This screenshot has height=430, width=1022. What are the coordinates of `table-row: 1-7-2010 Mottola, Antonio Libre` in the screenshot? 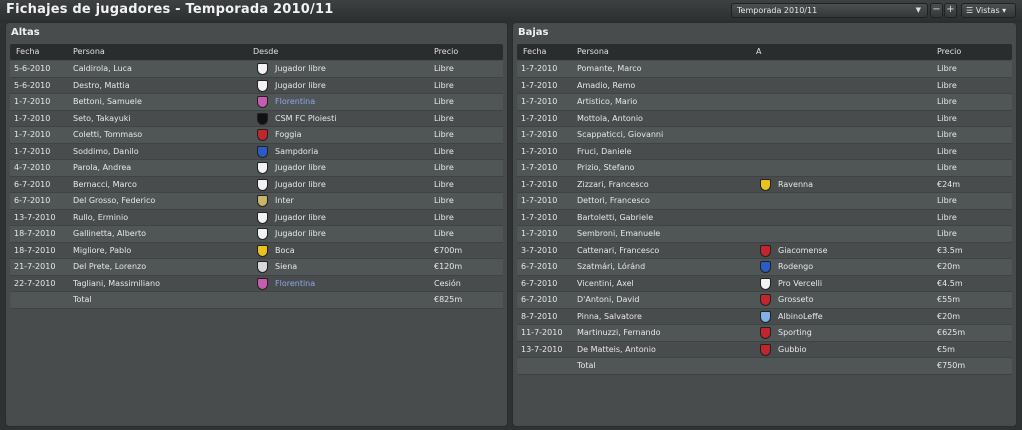 It's located at (764, 118).